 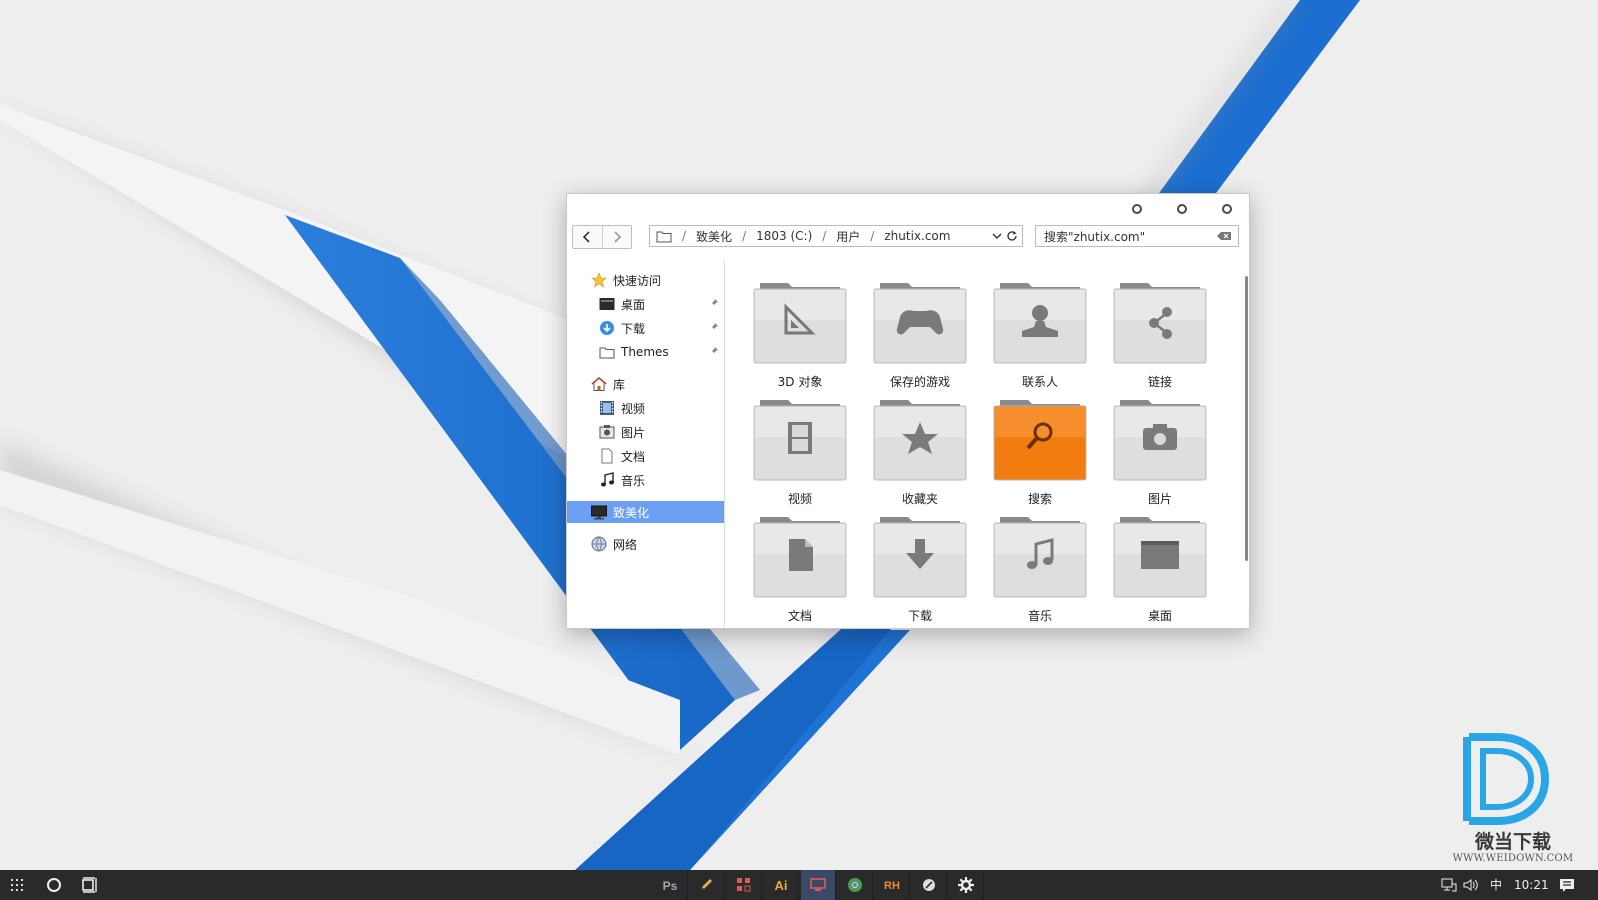 I want to click on gear-icon, so click(x=966, y=885).